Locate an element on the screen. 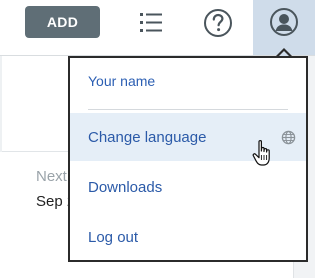 This screenshot has width=320, height=278. hand-cursor-icon is located at coordinates (261, 153).